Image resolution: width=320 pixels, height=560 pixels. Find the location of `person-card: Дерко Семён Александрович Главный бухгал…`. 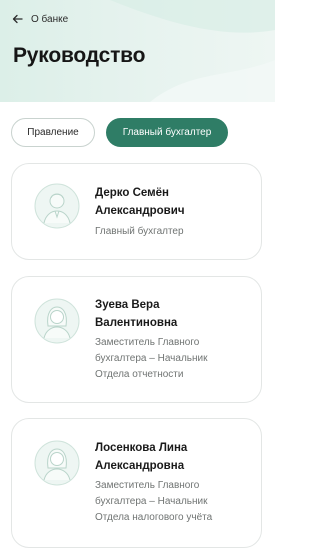

person-card: Дерко Семён Александрович Главный бухгал… is located at coordinates (136, 211).